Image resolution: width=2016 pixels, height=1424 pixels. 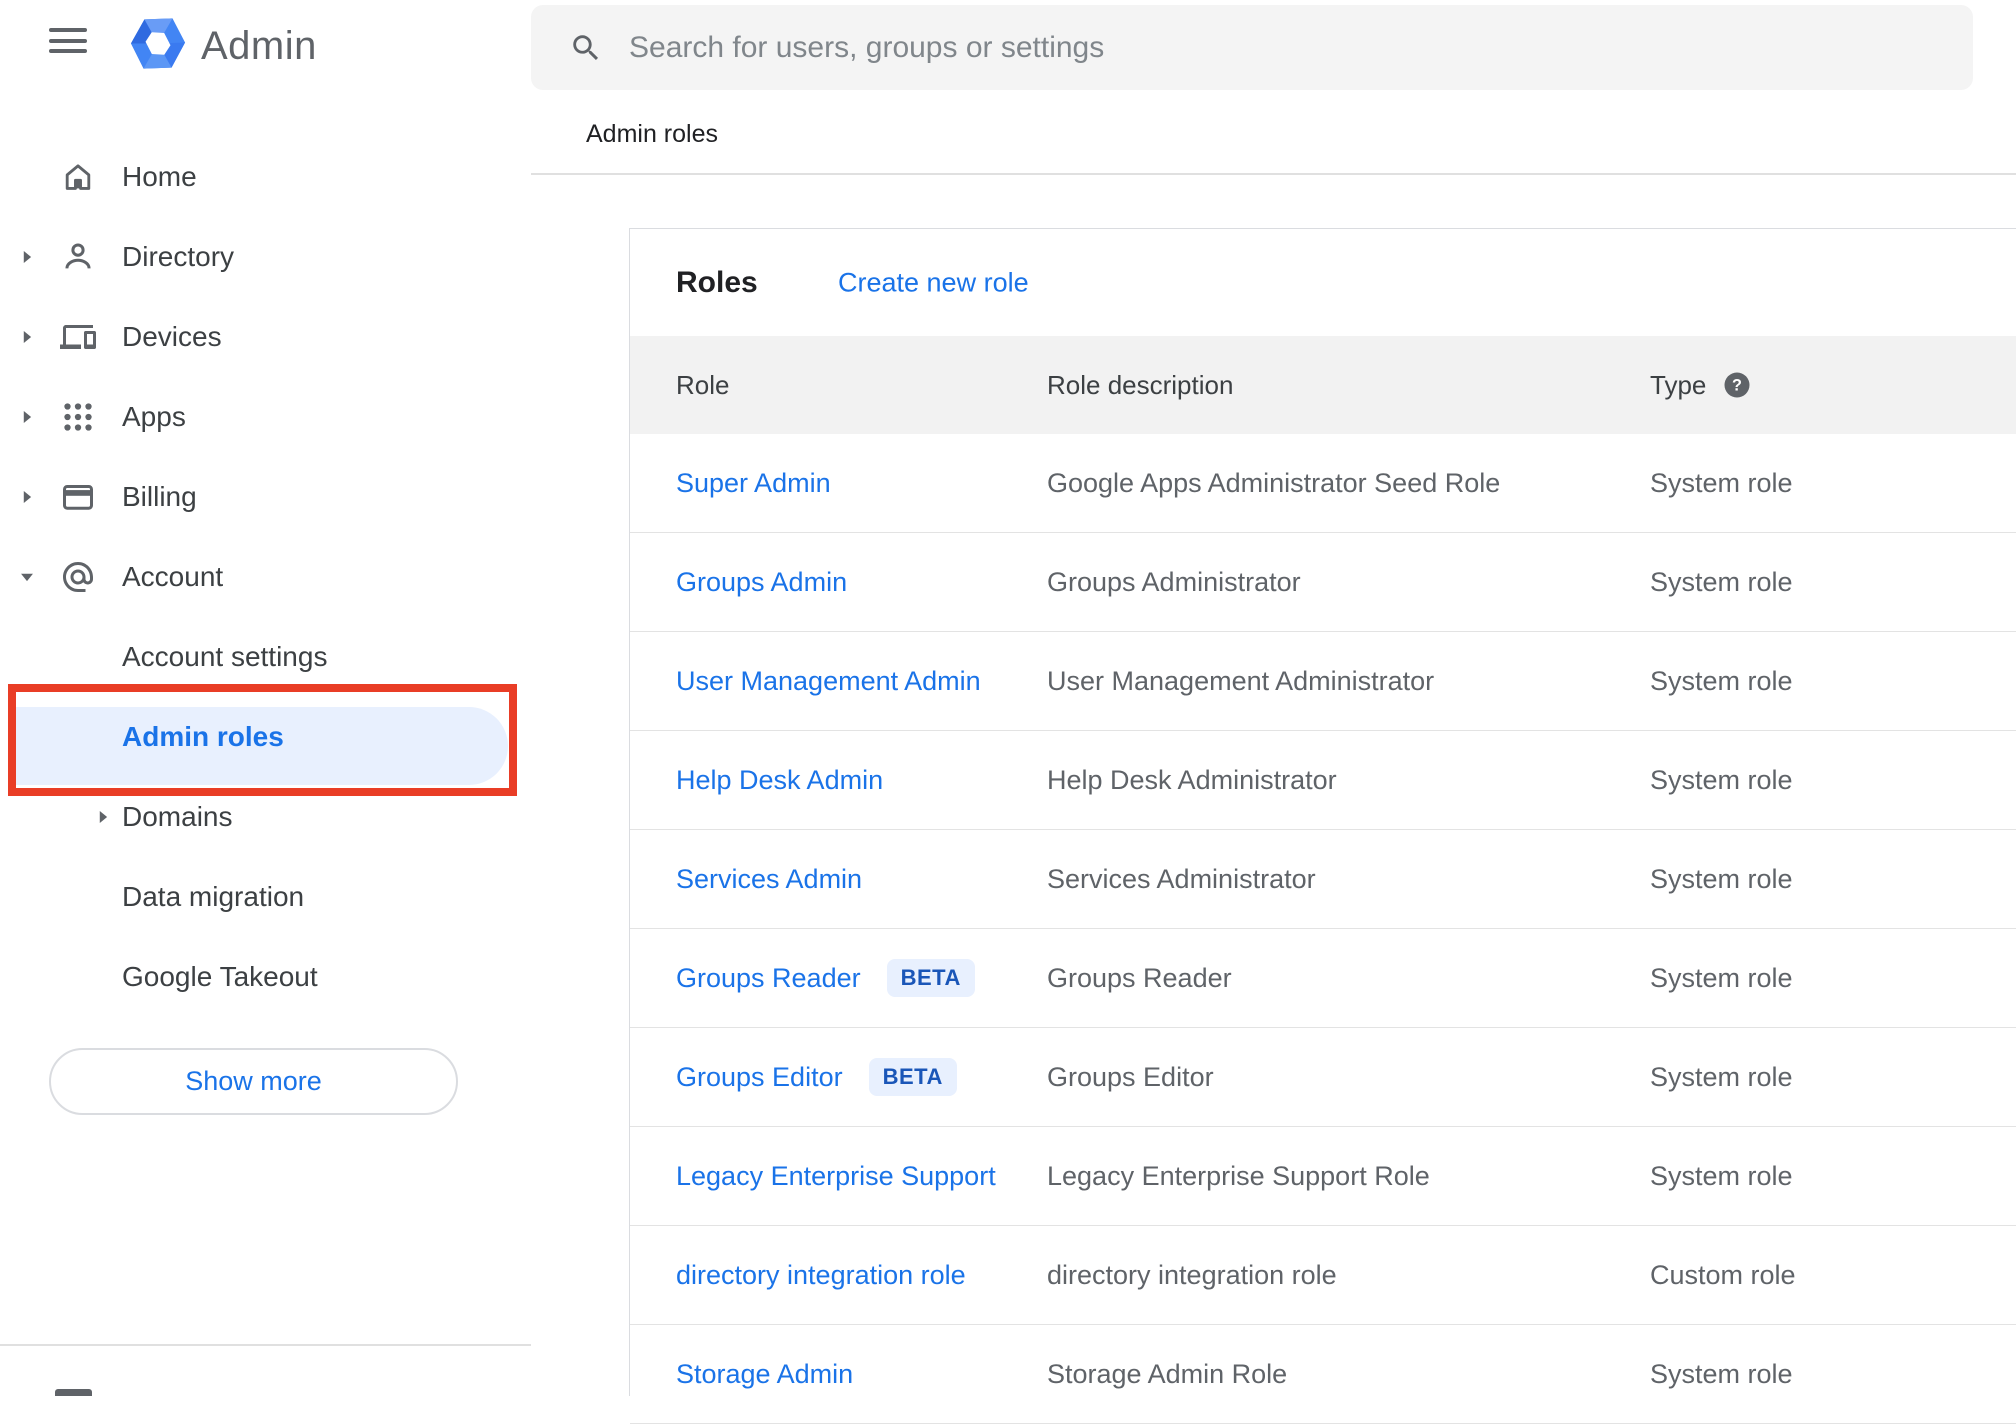 I want to click on role-description-cell: Legacy Enterprise Support Role, so click(x=1238, y=1175).